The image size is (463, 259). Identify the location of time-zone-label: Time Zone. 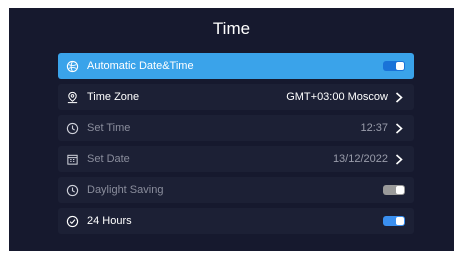
(113, 97).